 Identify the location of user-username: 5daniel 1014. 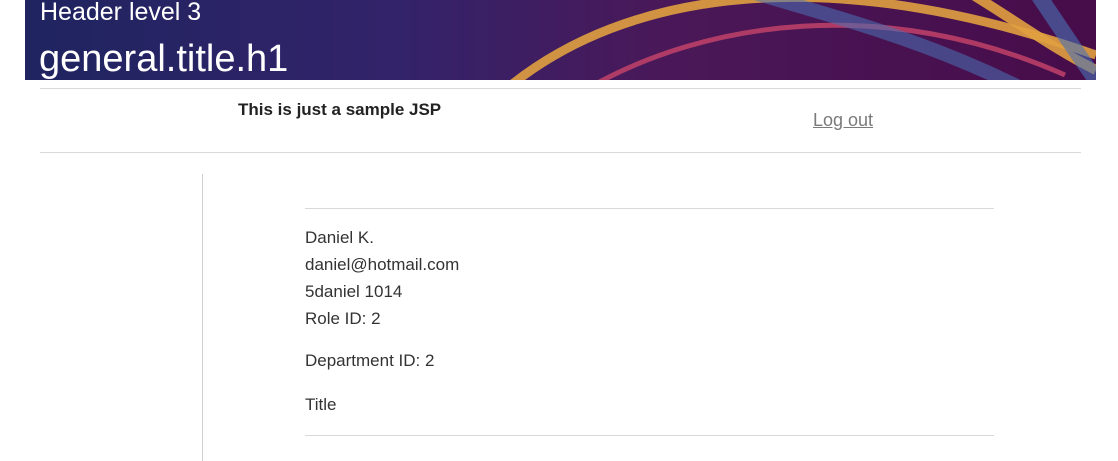
(354, 291).